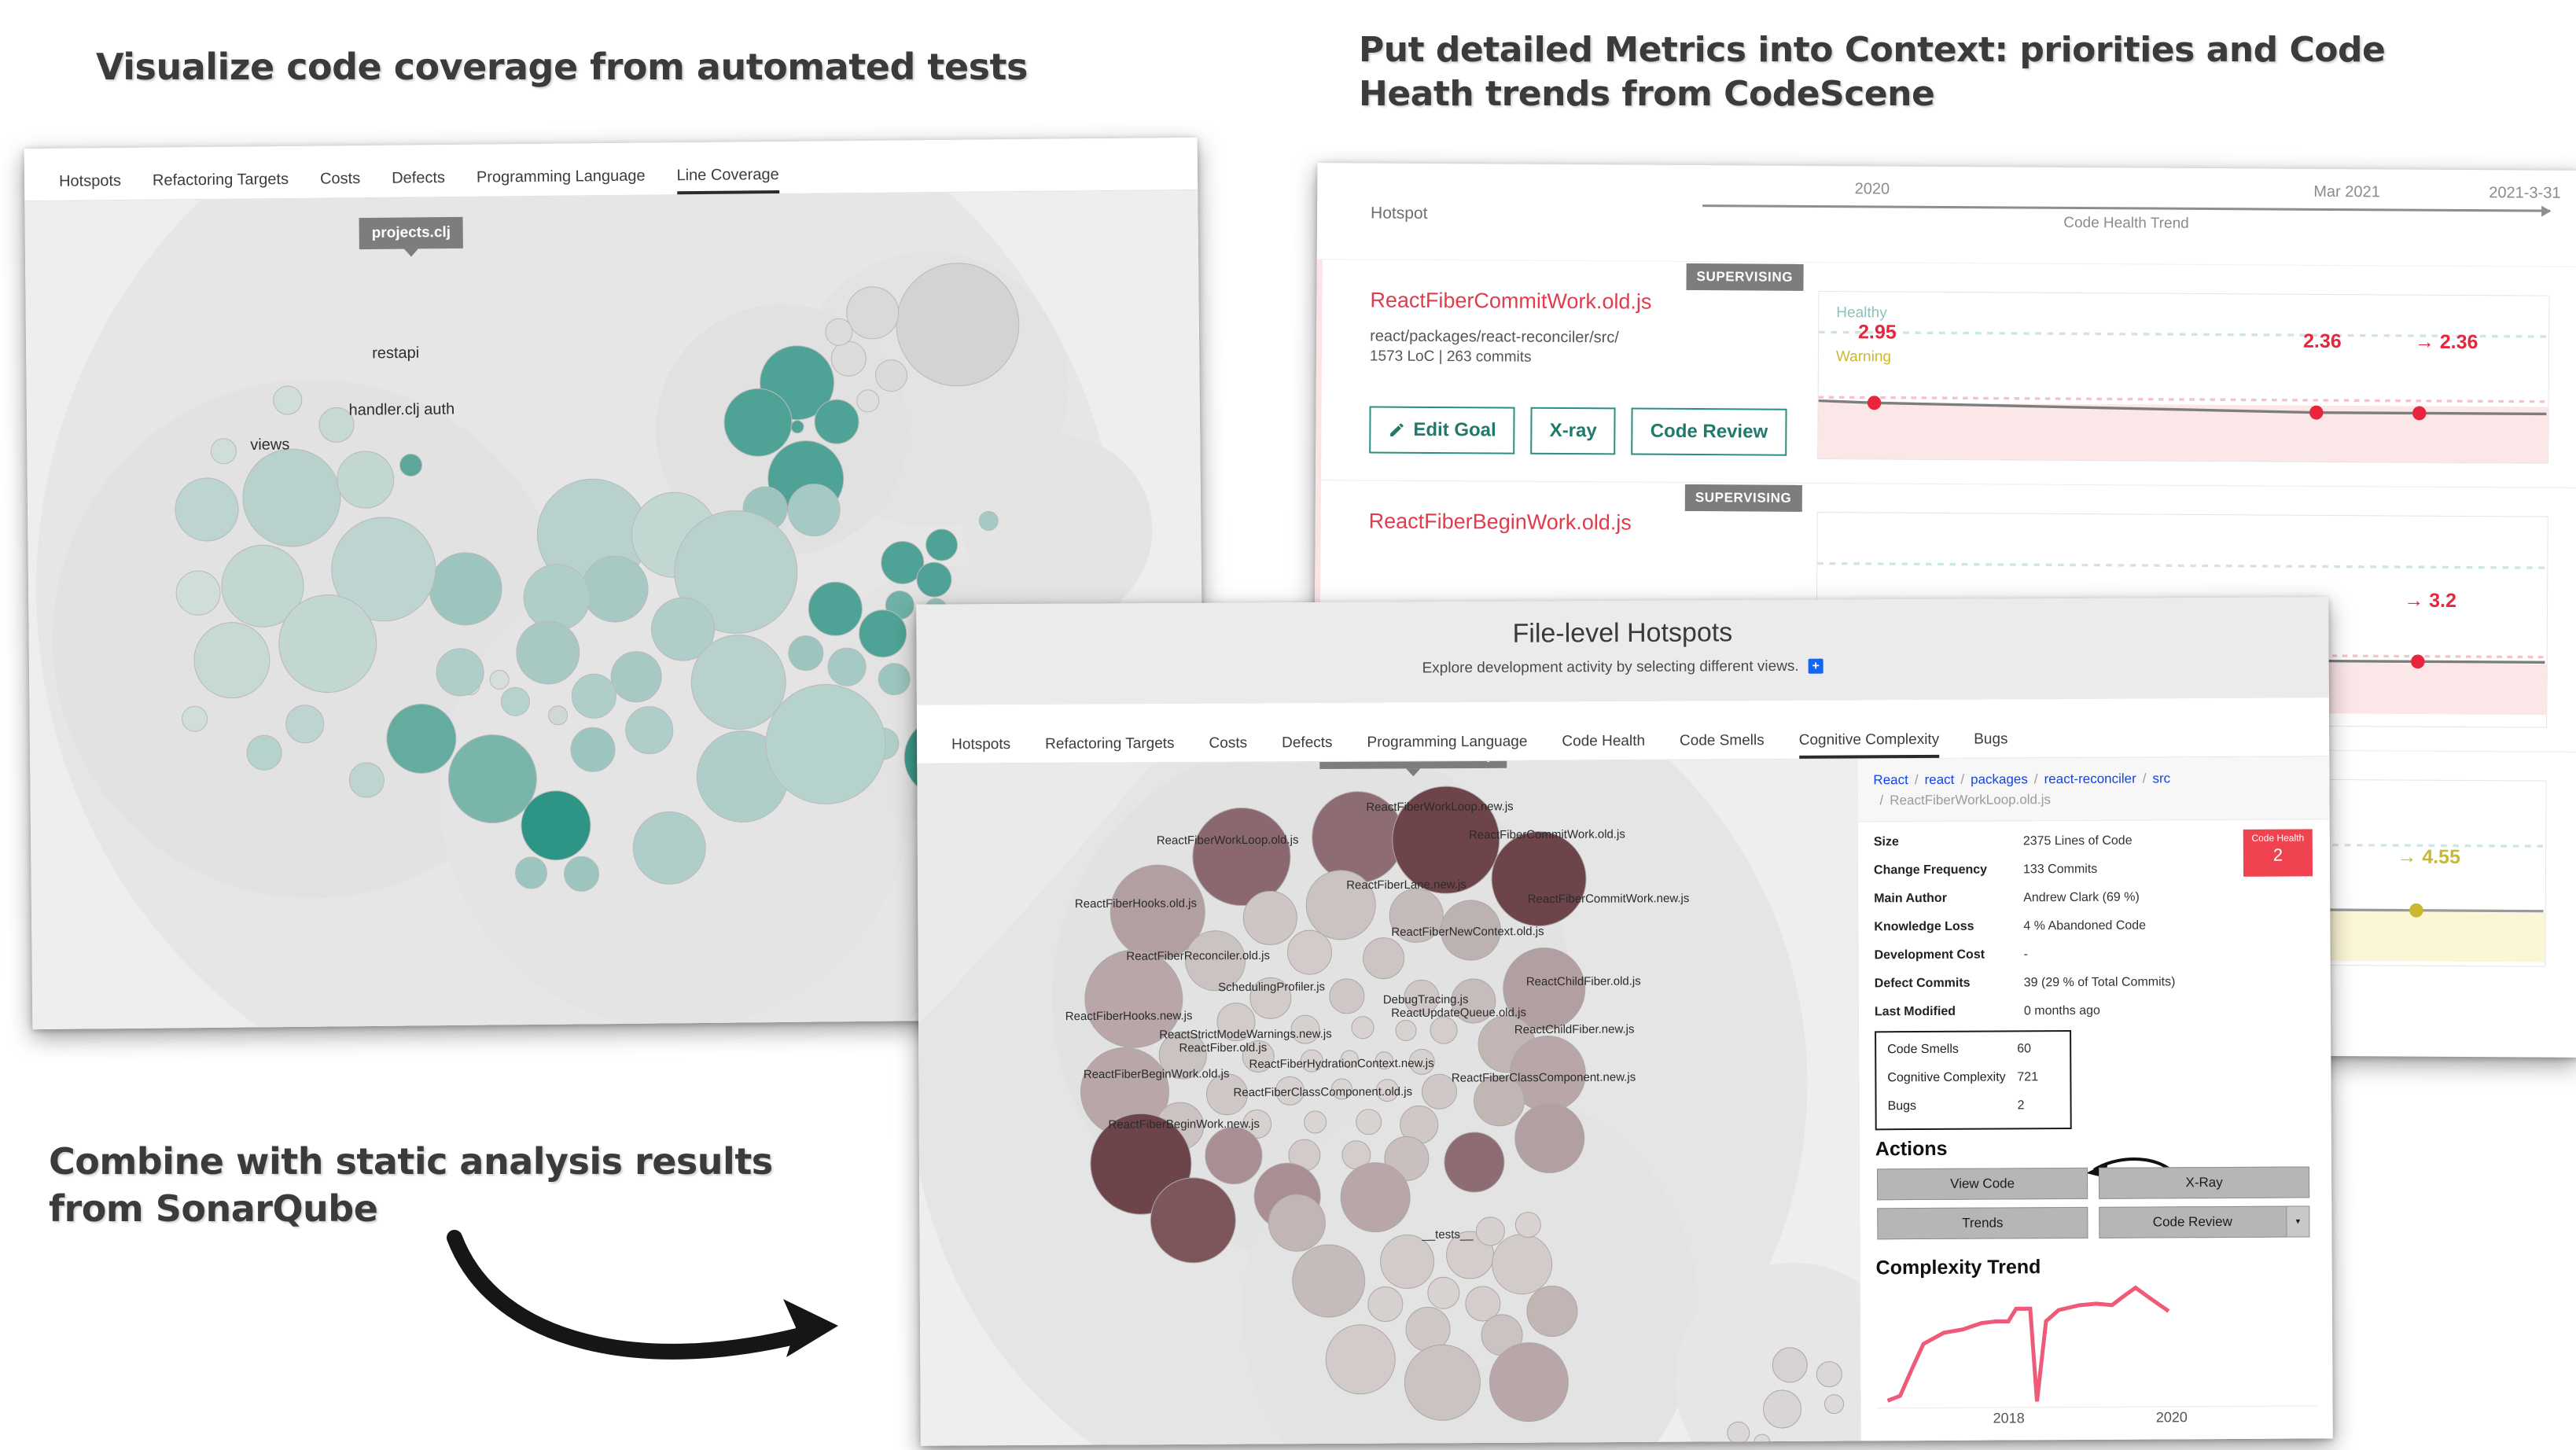 Image resolution: width=2576 pixels, height=1450 pixels. I want to click on code-review-split-button: Code Review ▾, so click(2204, 1221).